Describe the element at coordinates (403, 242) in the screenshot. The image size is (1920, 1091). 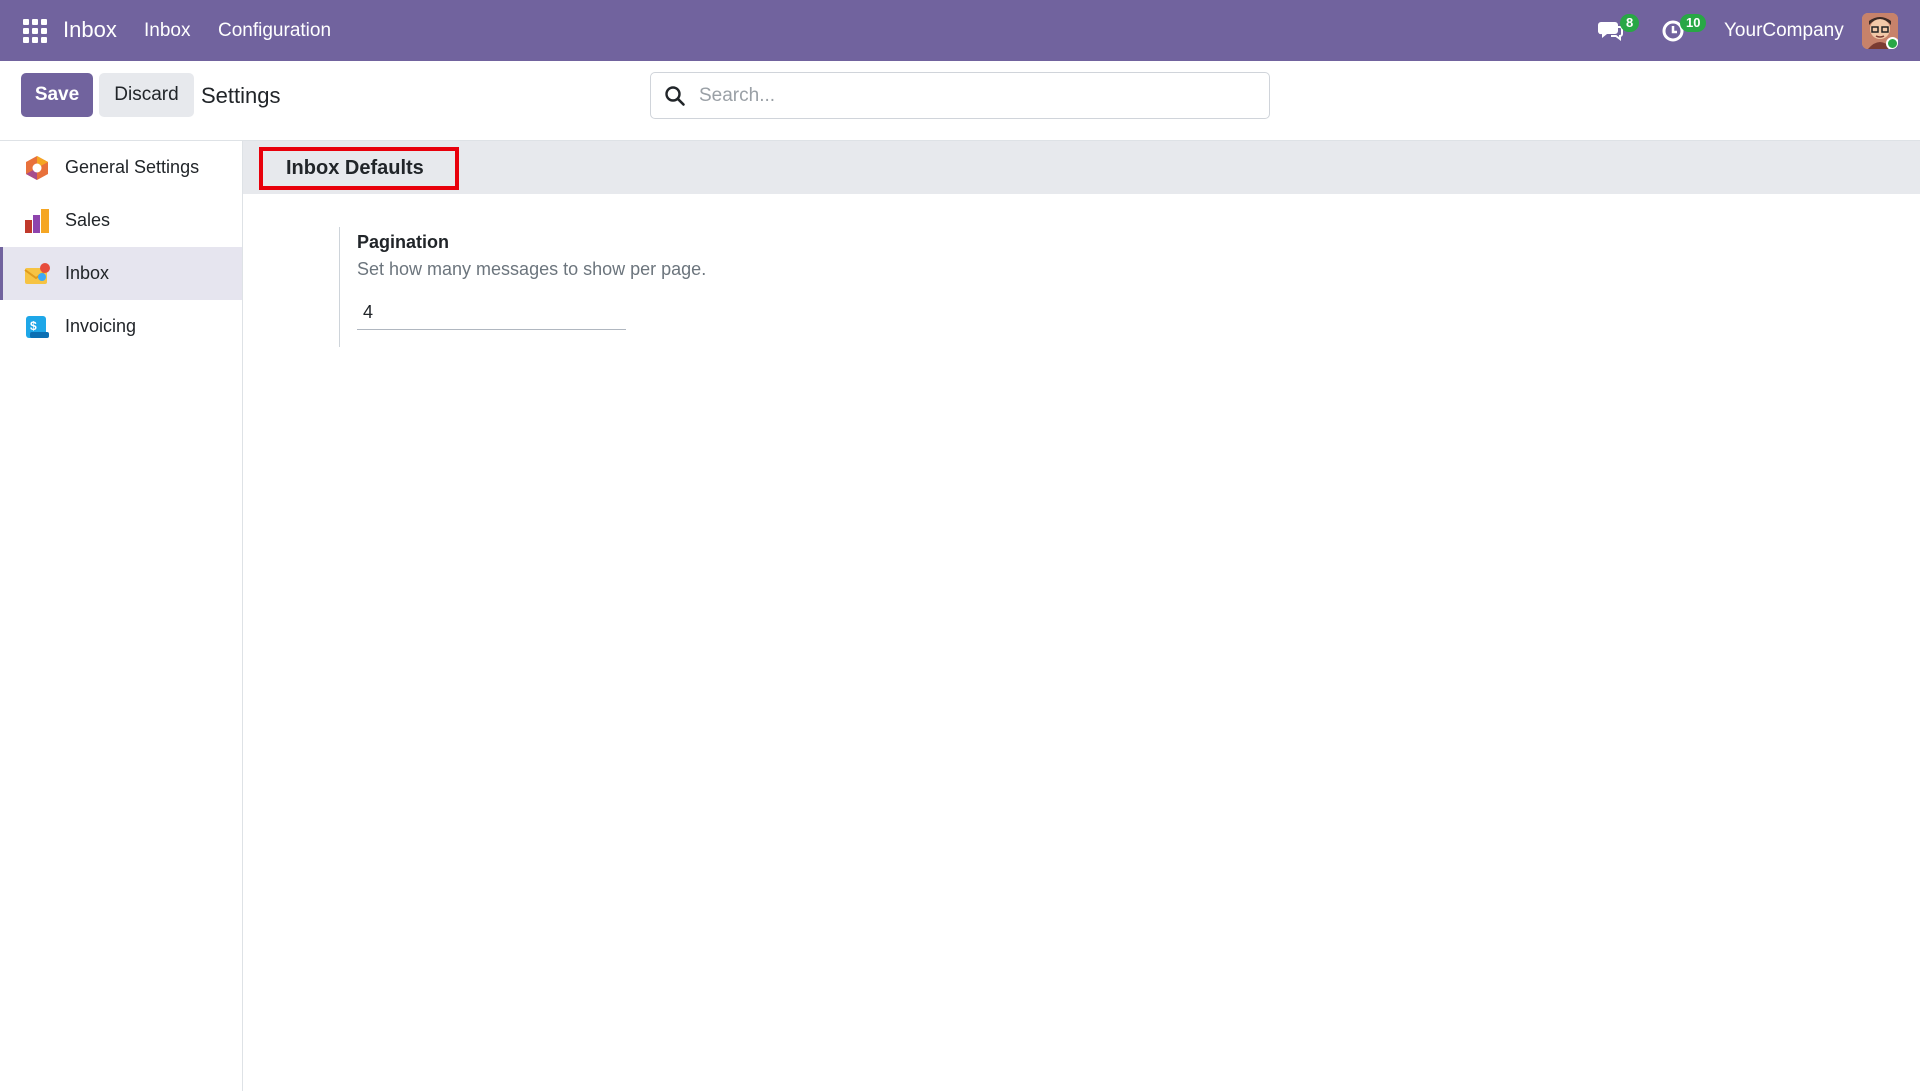
I see `setting-label: Pagination` at that location.